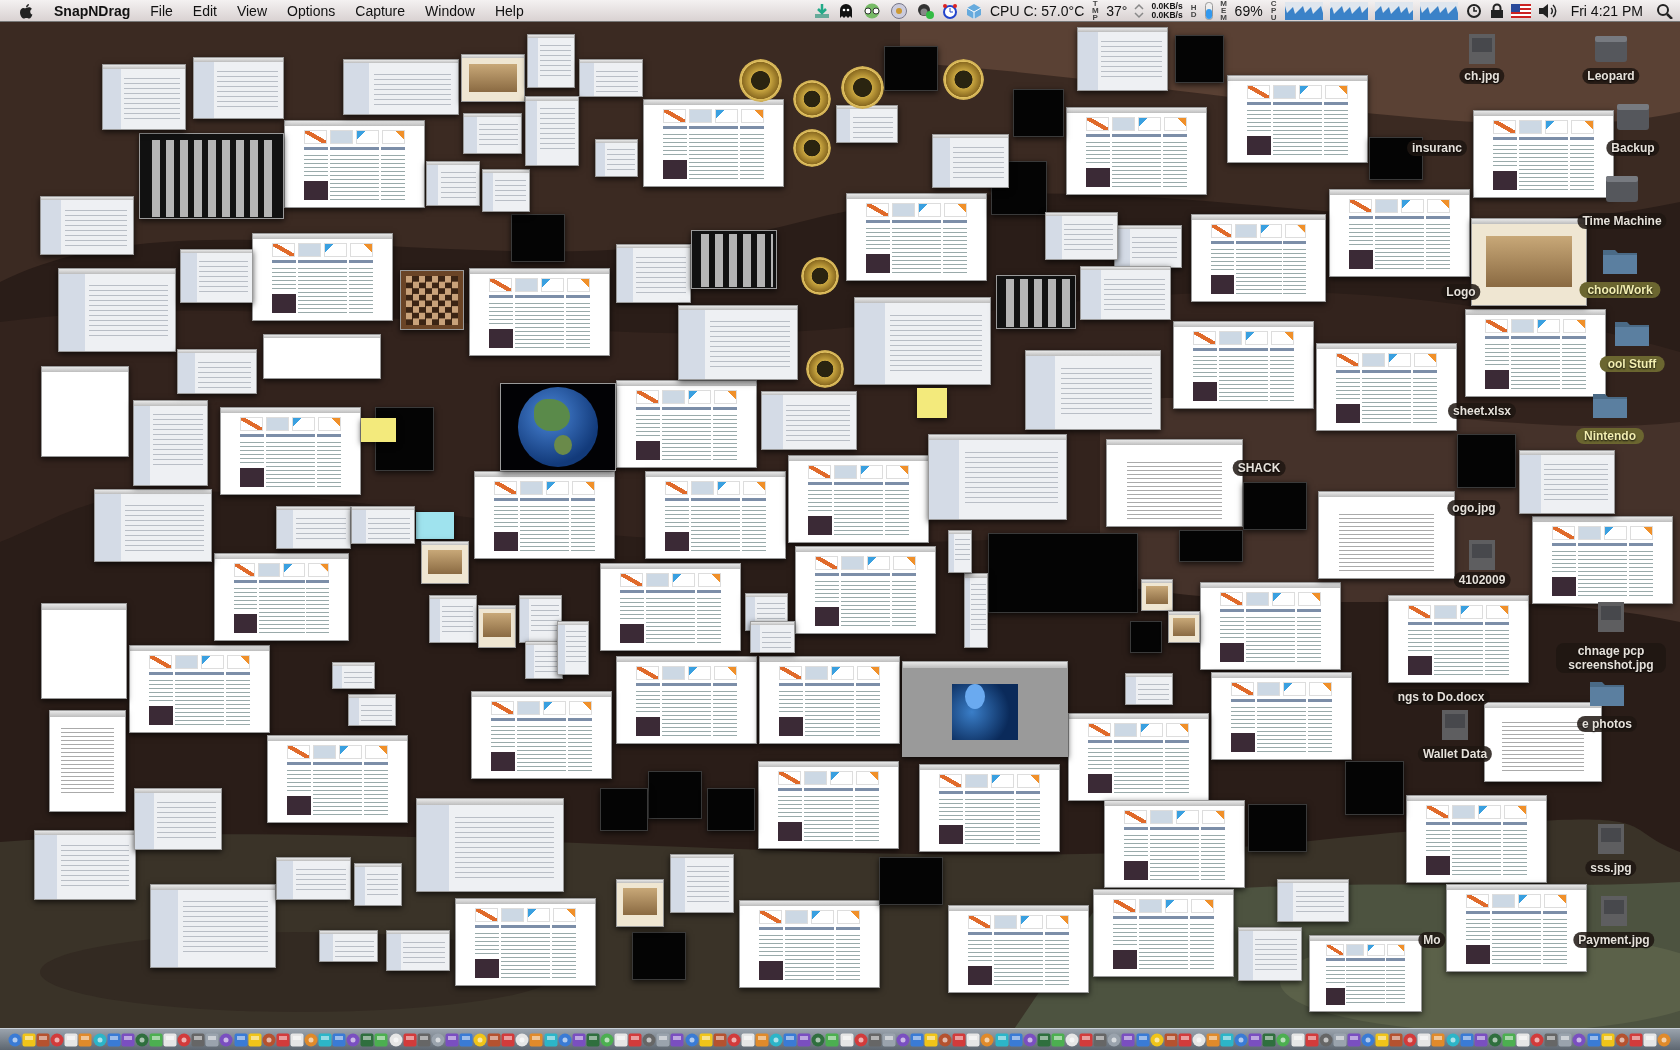 The image size is (1680, 1050). I want to click on menu-item: Edit, so click(204, 10).